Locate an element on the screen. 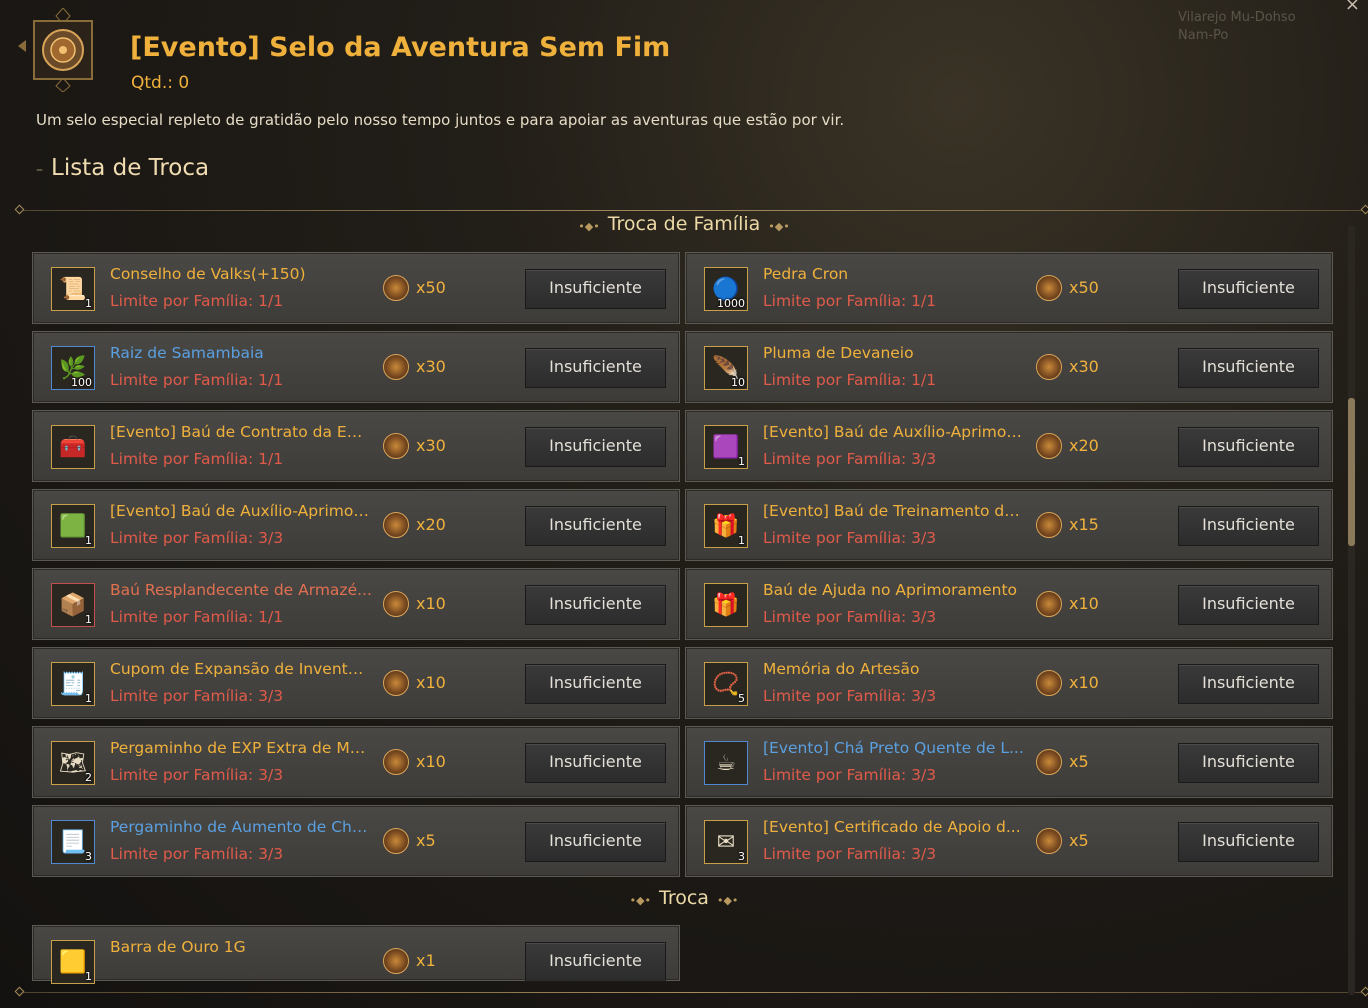 This screenshot has width=1368, height=1008. cron-stone-icon: 🔵 1000 is located at coordinates (726, 289).